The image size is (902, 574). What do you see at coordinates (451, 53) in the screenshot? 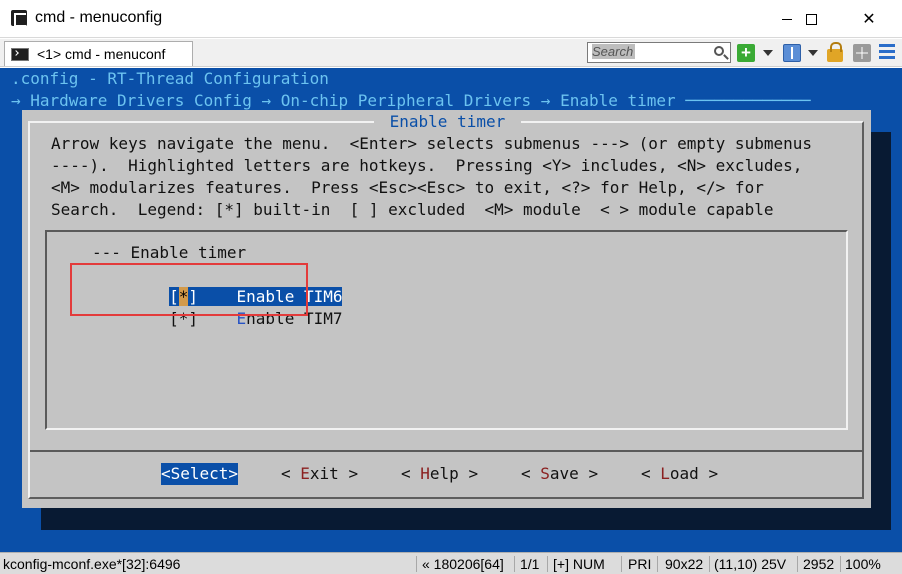
I see `tab-toolbar: <1> cmd - menuconf Search +` at bounding box center [451, 53].